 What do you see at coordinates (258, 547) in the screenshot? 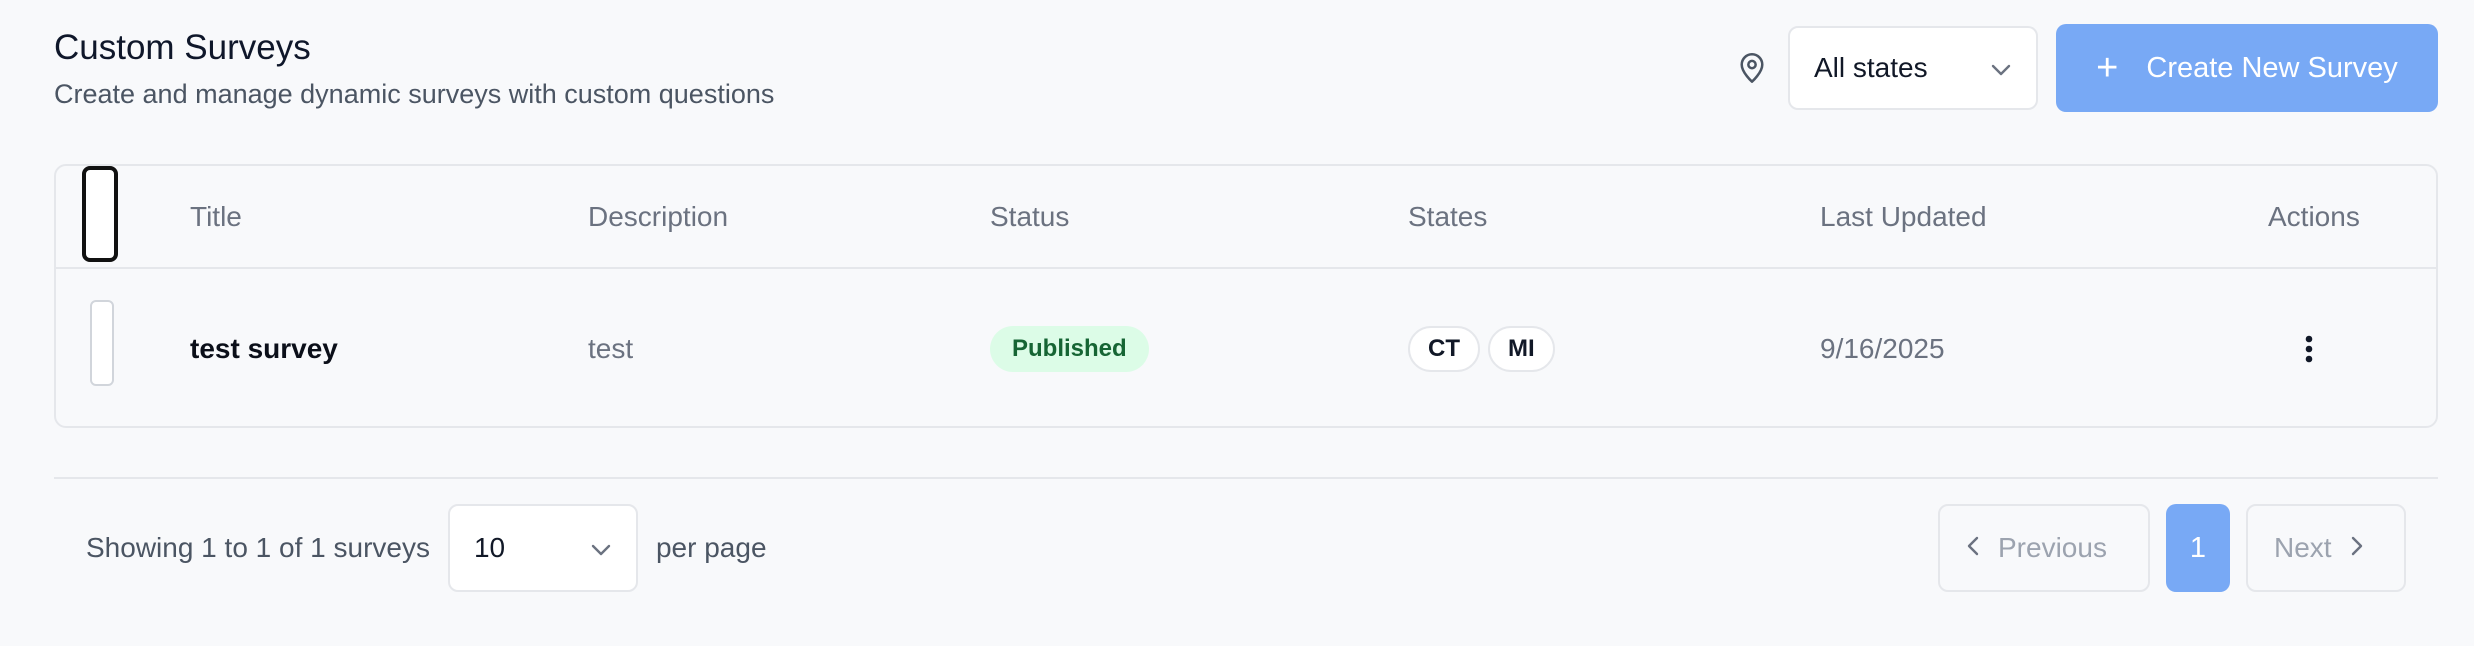
I see `showing-count: Showing 1 to 1 of 1 surveys` at bounding box center [258, 547].